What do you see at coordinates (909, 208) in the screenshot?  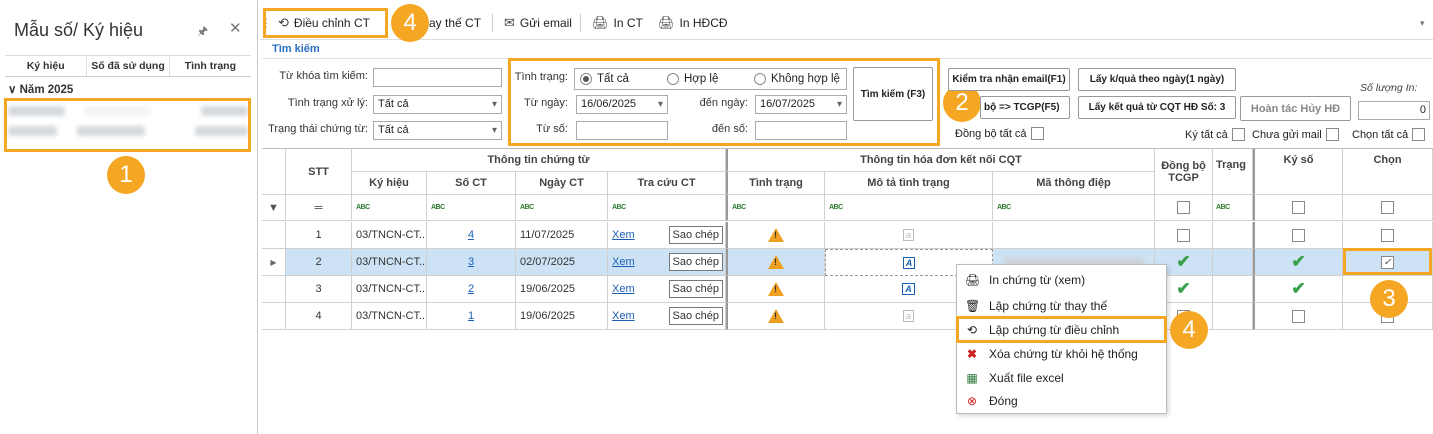 I see `filter-mota: ABC` at bounding box center [909, 208].